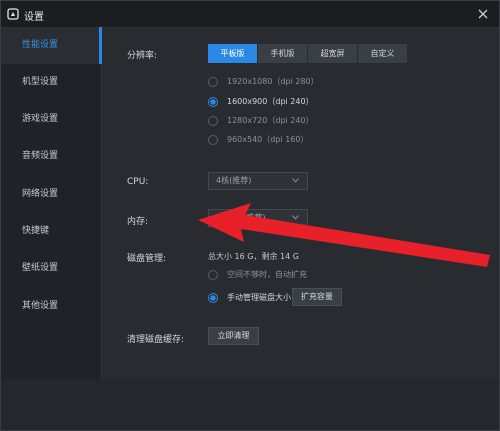 The width and height of the screenshot is (500, 431). I want to click on tab-phone: 手机版, so click(282, 53).